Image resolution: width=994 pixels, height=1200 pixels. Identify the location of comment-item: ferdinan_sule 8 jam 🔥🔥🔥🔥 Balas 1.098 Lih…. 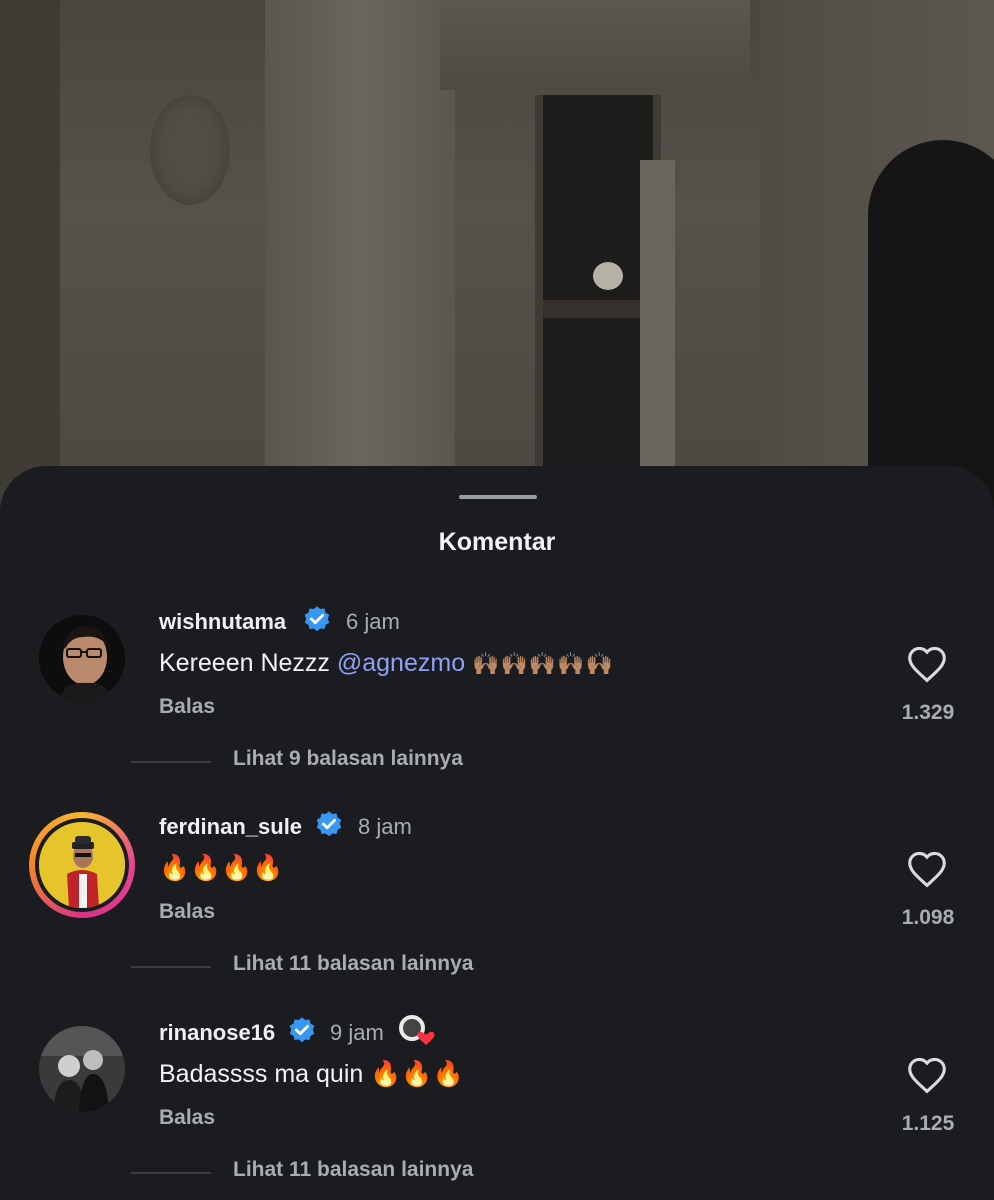
(497, 895).